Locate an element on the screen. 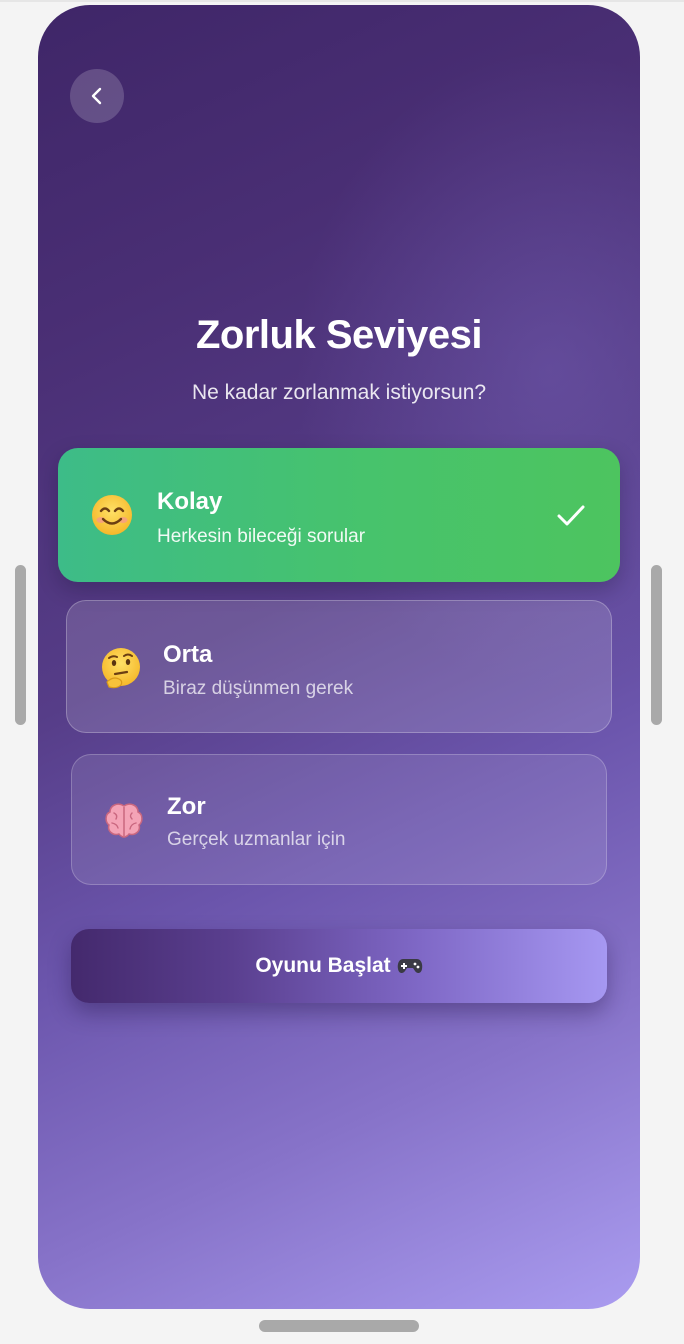 The image size is (684, 1344). option-description: Gerçek uzmanlar için is located at coordinates (256, 839).